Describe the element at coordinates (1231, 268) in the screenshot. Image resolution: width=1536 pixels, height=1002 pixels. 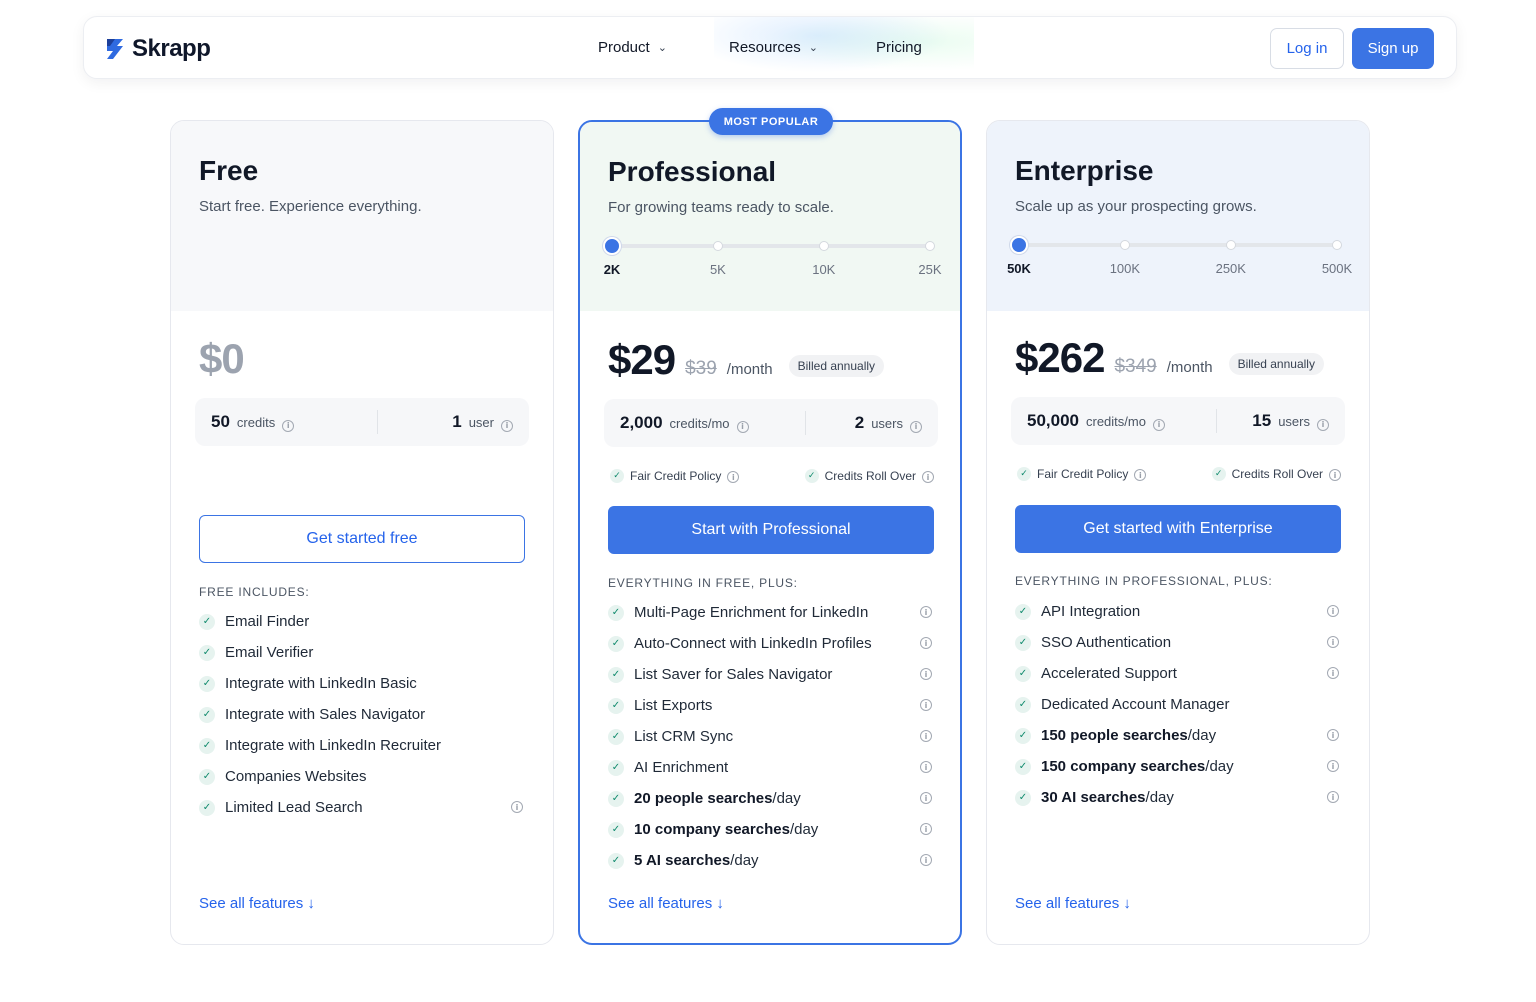
I see `slider-tick-label: 250K` at that location.